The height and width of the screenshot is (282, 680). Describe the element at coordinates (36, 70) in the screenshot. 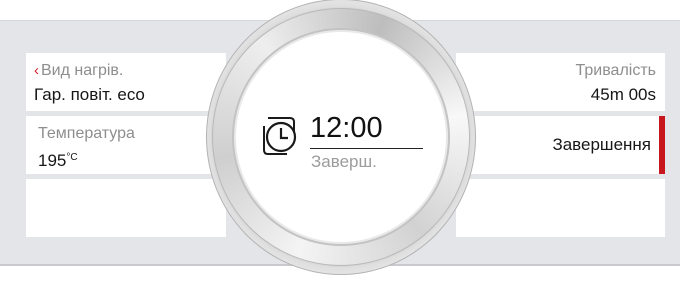

I see `back-arrow-icon: ‹` at that location.